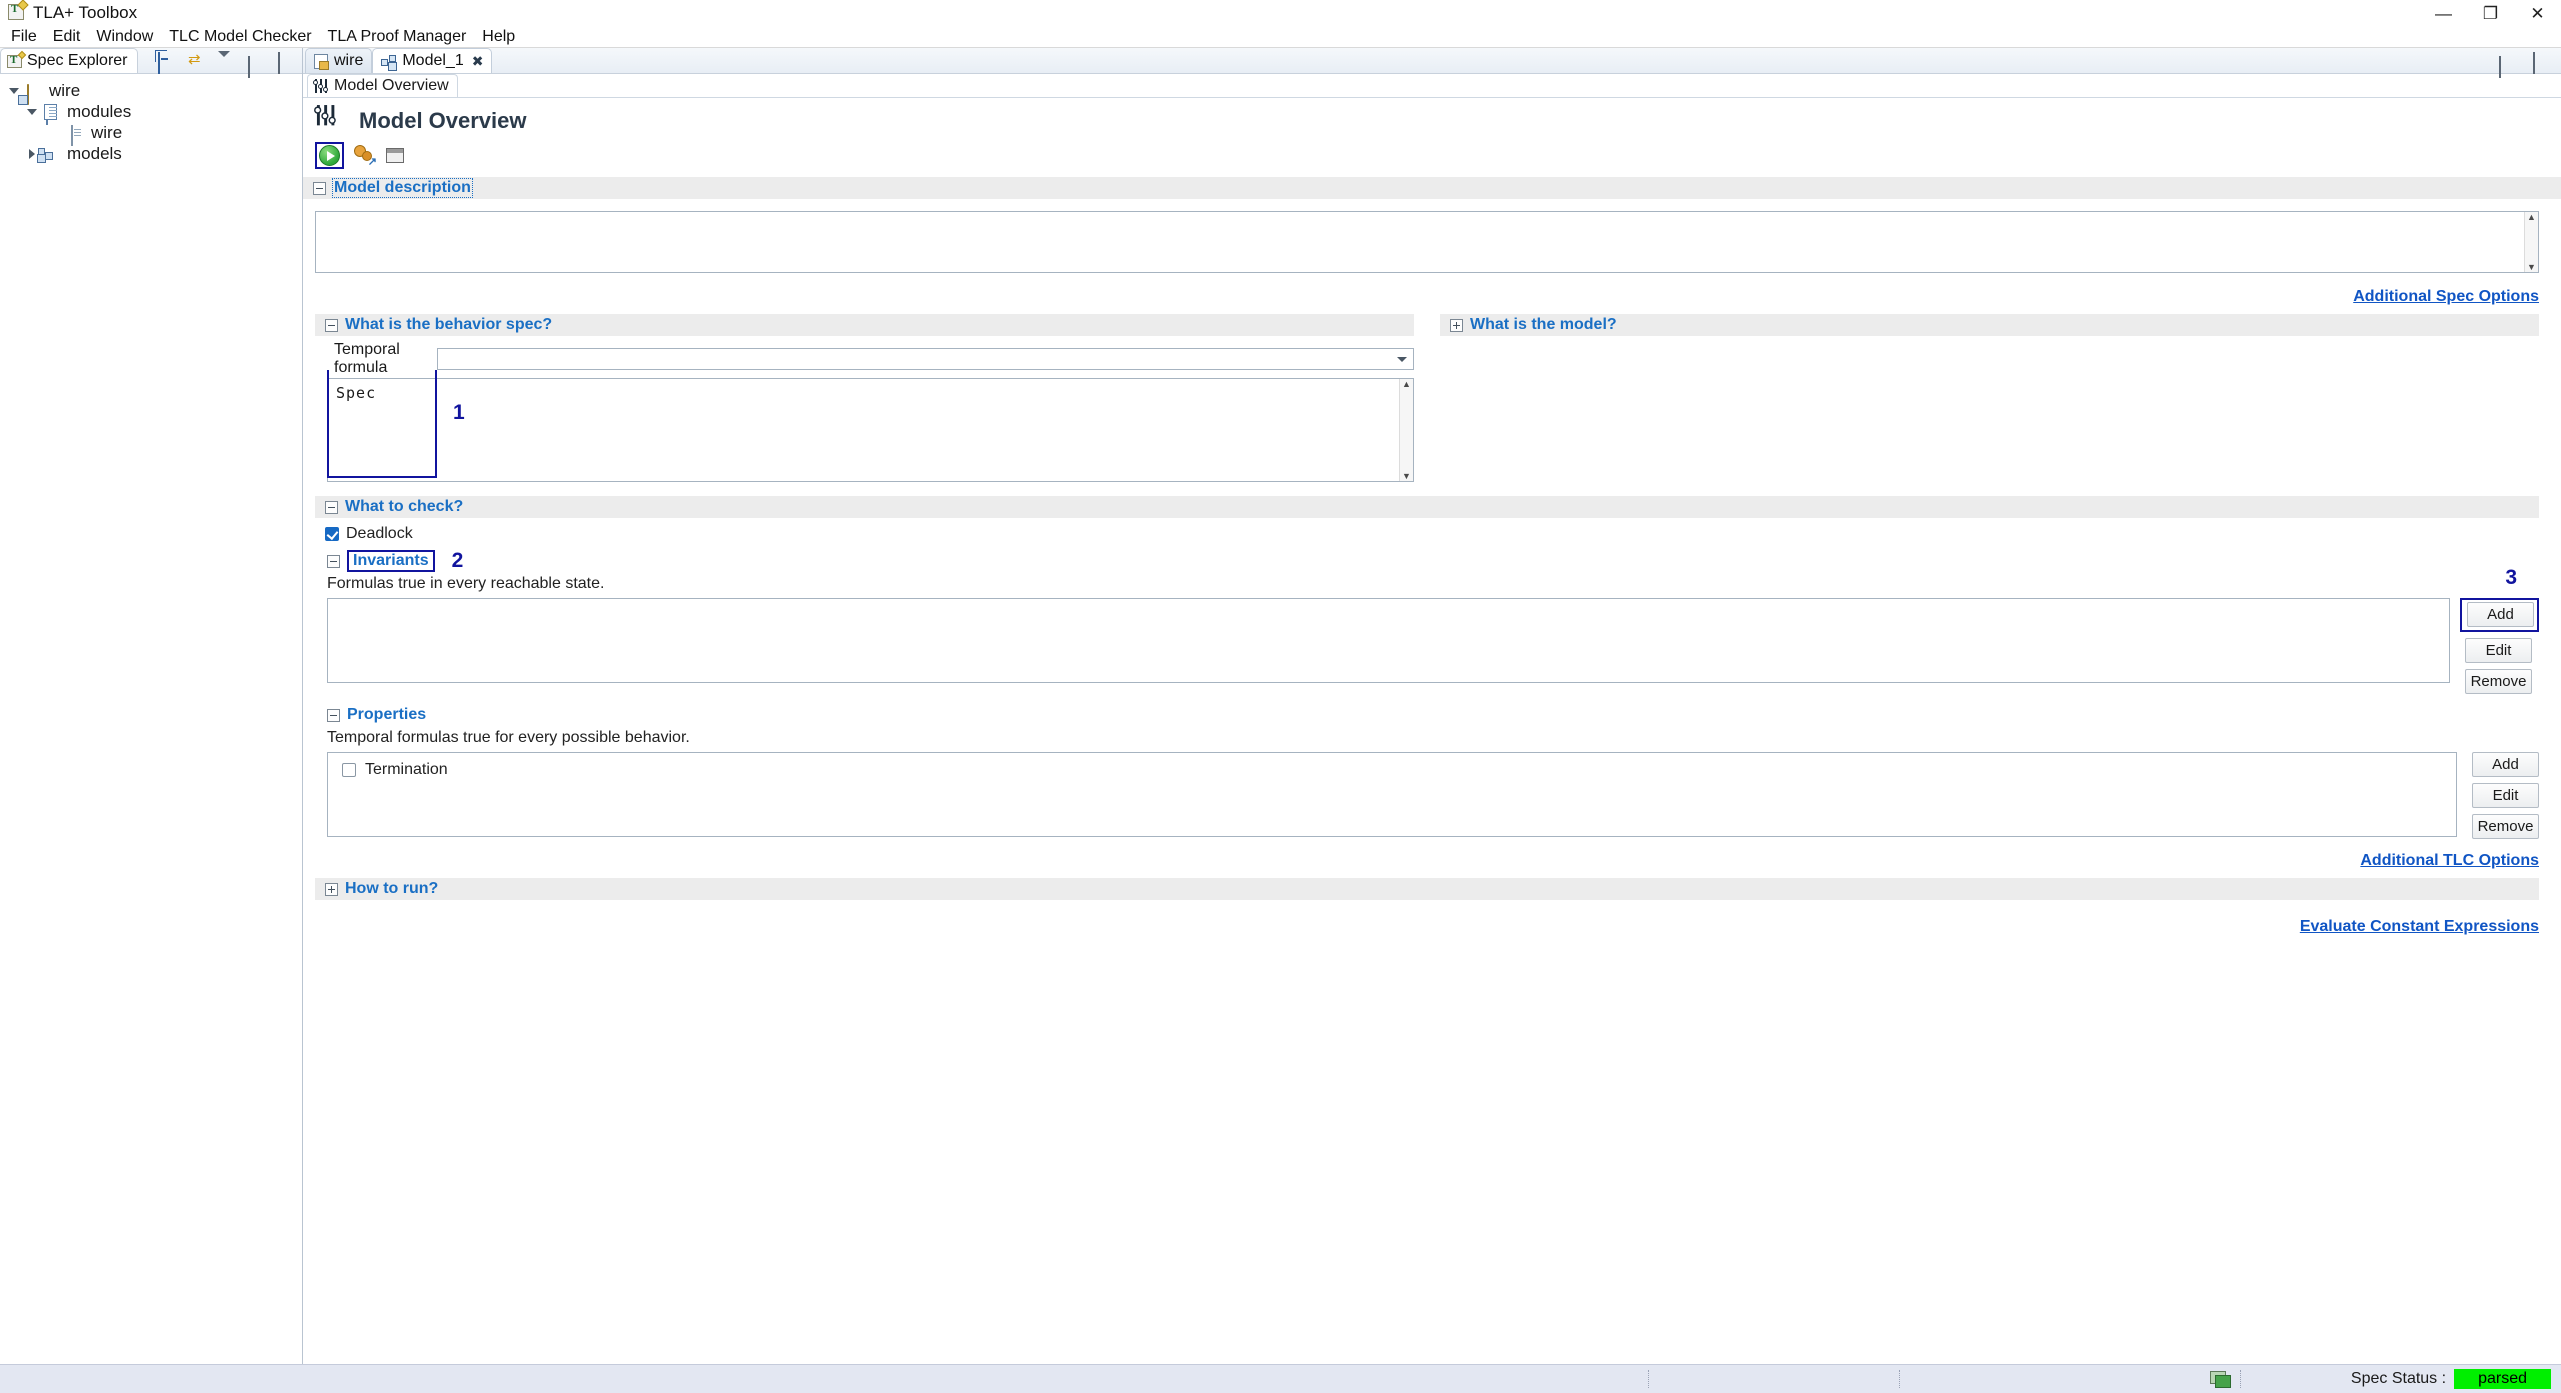  Describe the element at coordinates (67, 37) in the screenshot. I see `menu-edit: Edit` at that location.